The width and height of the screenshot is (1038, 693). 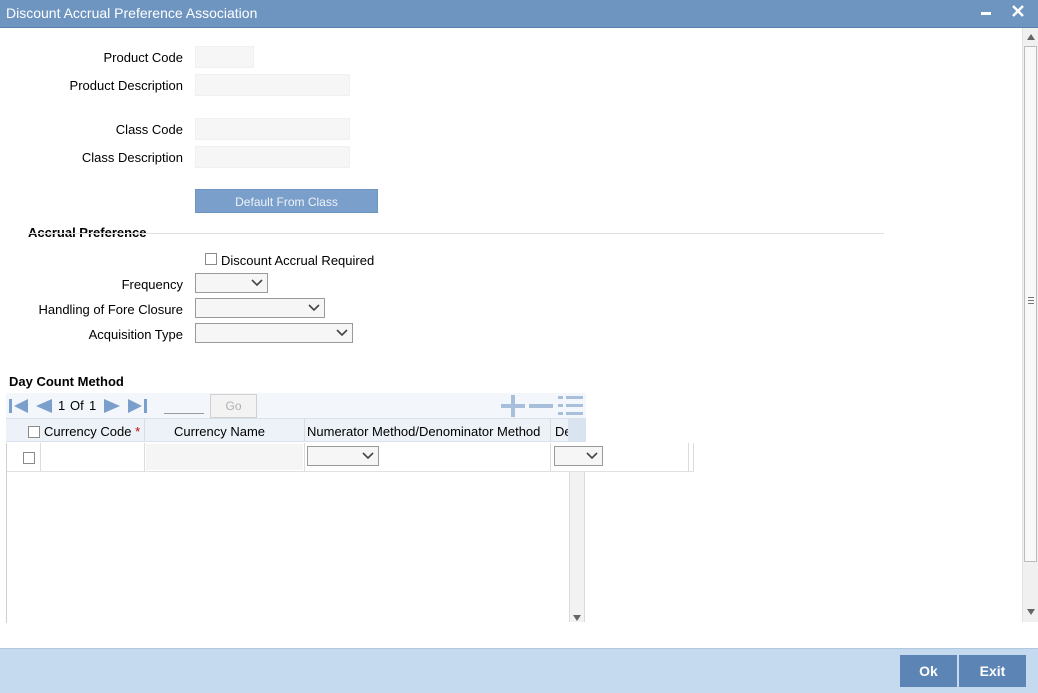 I want to click on grid-toolbar: 1 Of 1 Go, so click(x=296, y=406).